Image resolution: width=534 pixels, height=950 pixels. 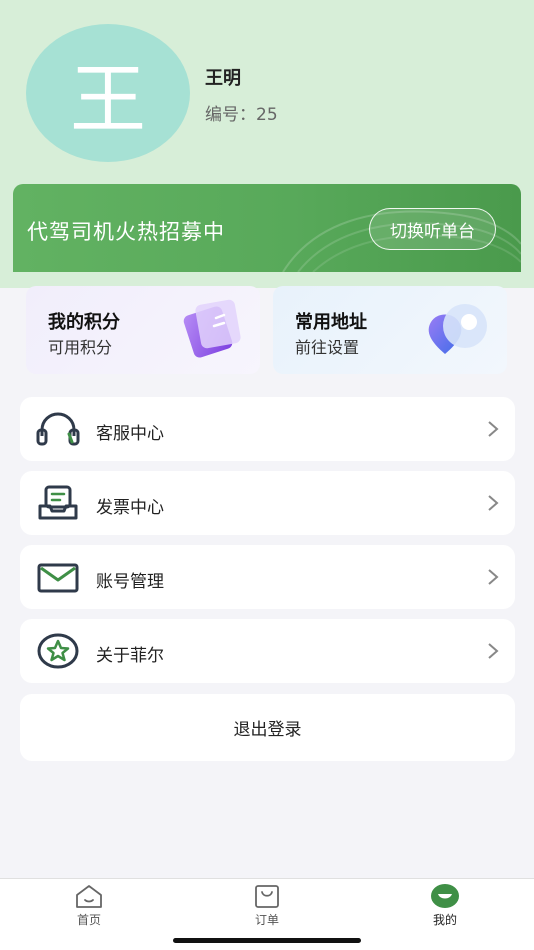 I want to click on points-icon, so click(x=212, y=328).